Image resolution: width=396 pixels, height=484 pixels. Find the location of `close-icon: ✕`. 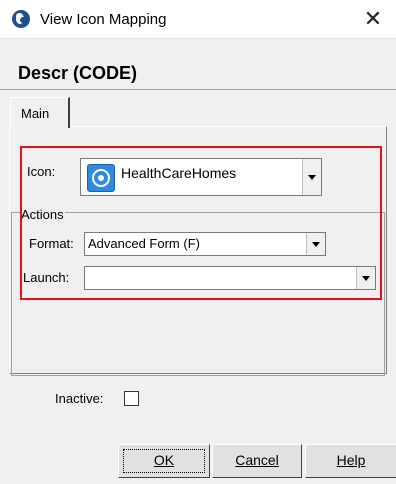

close-icon: ✕ is located at coordinates (373, 19).